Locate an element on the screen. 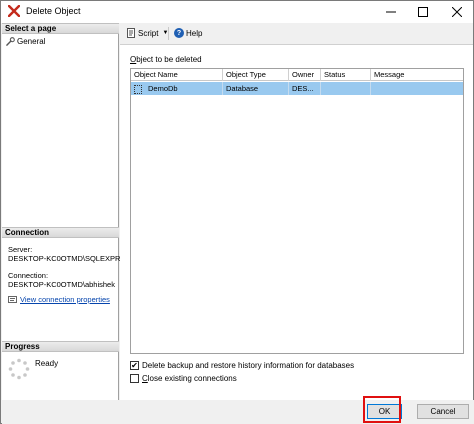 This screenshot has height=424, width=474. properties-icon is located at coordinates (12, 299).